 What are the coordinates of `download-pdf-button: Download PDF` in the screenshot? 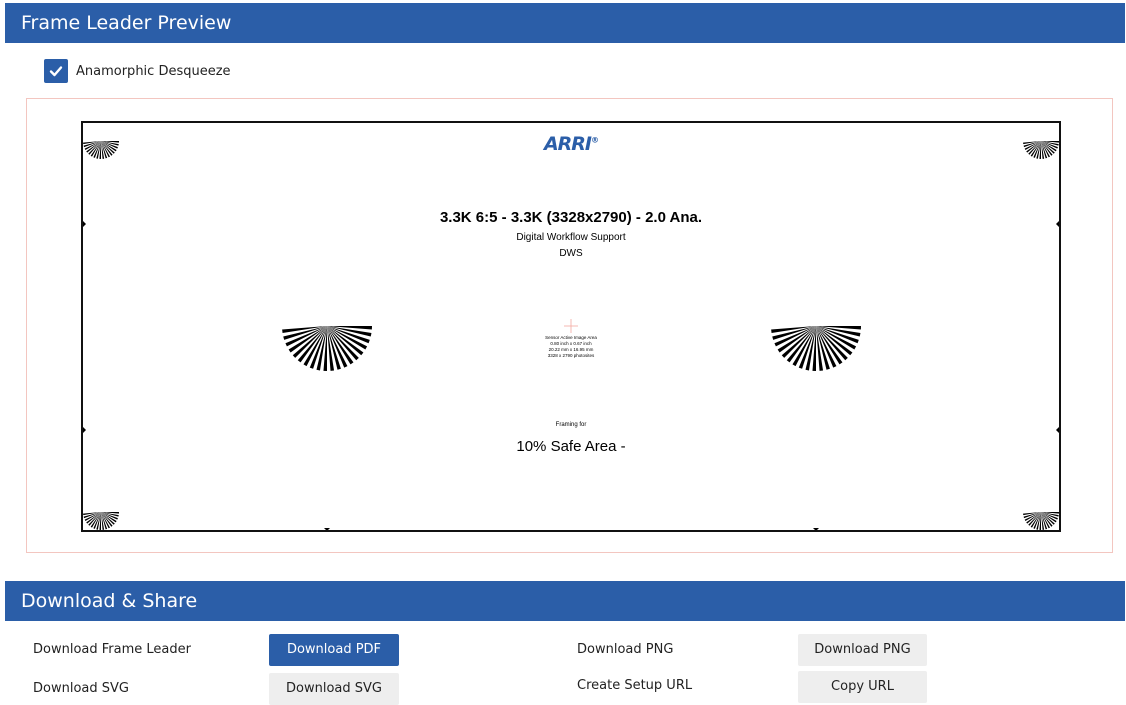 It's located at (334, 650).